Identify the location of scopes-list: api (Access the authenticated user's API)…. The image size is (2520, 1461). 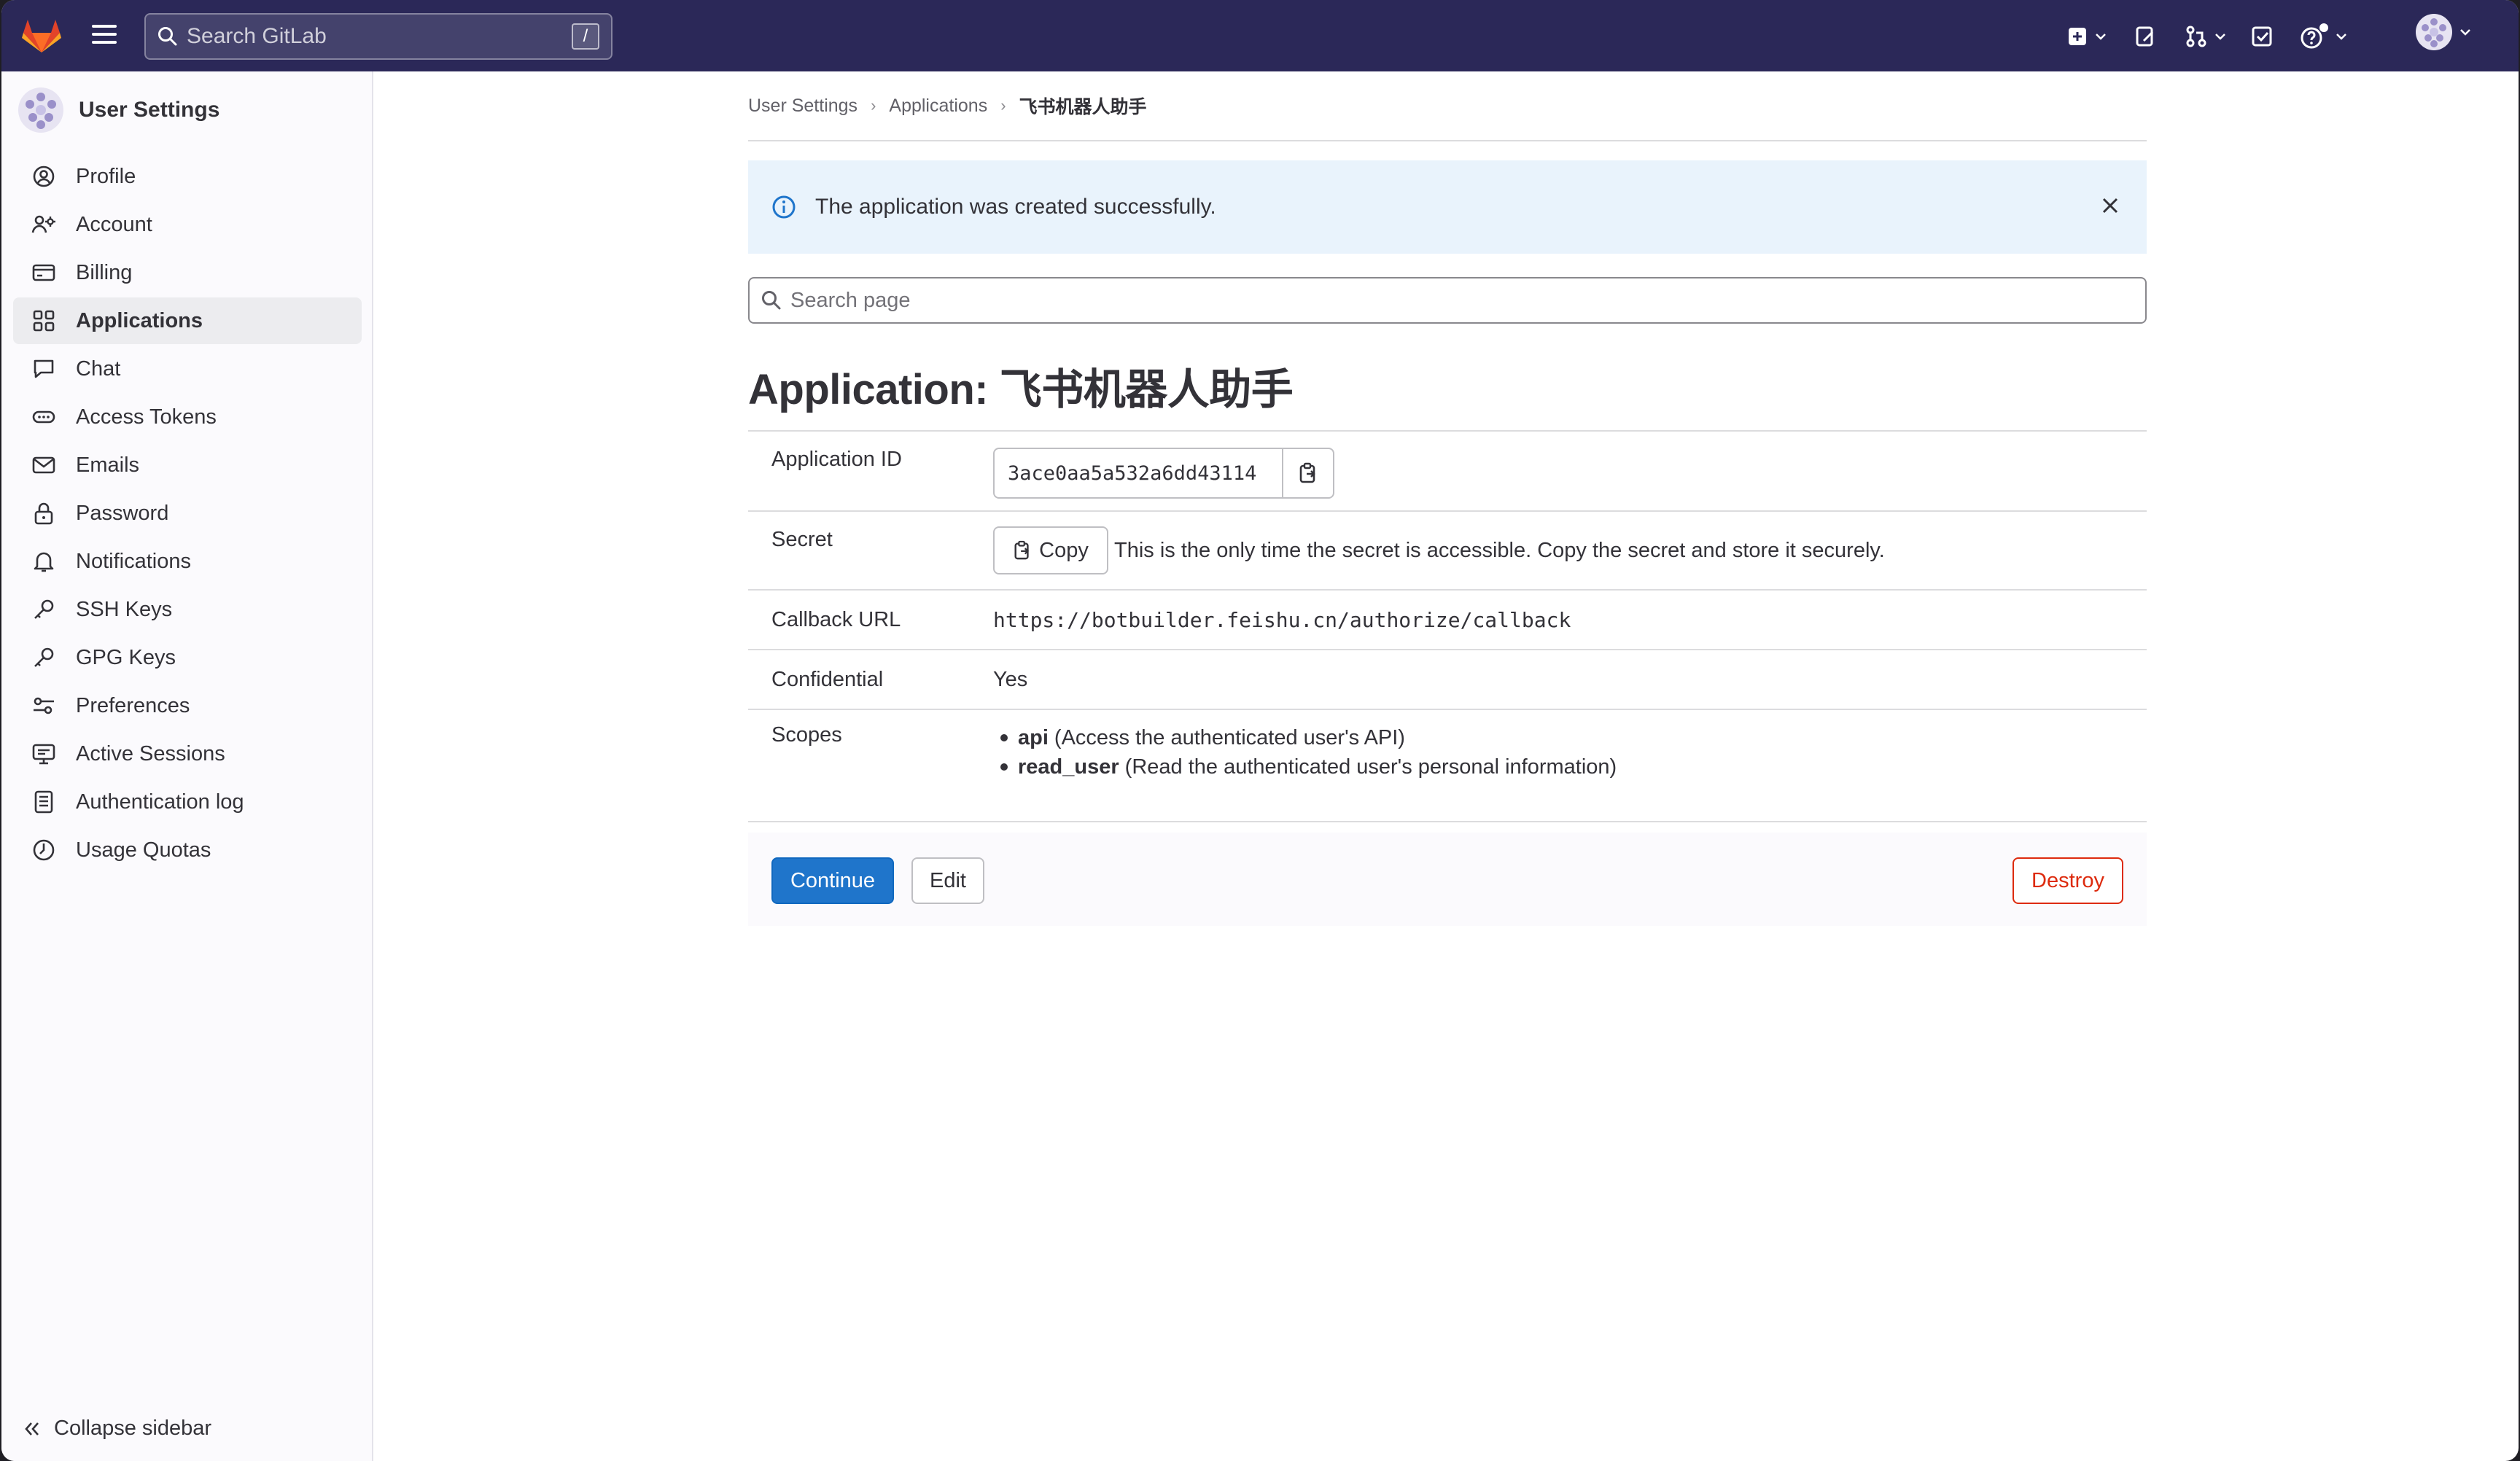
(1570, 752).